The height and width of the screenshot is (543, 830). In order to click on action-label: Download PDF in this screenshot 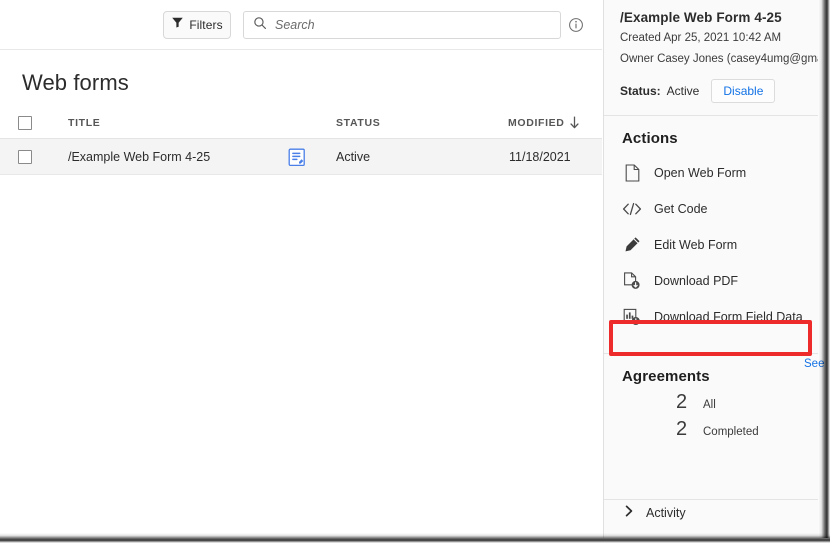, I will do `click(696, 281)`.